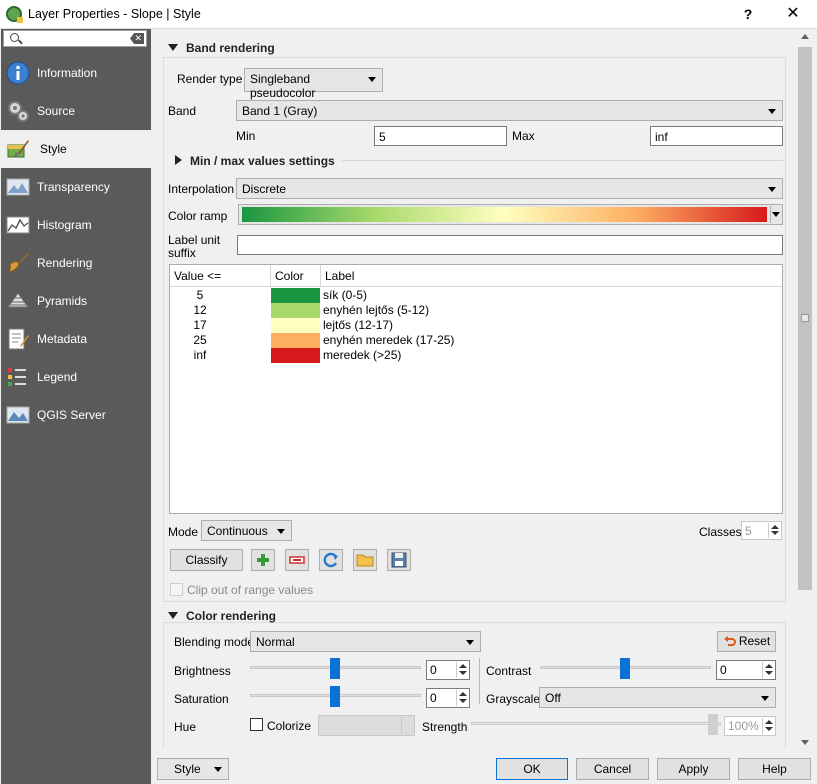 The height and width of the screenshot is (784, 817). I want to click on sidebar-item-style: Style, so click(76, 149).